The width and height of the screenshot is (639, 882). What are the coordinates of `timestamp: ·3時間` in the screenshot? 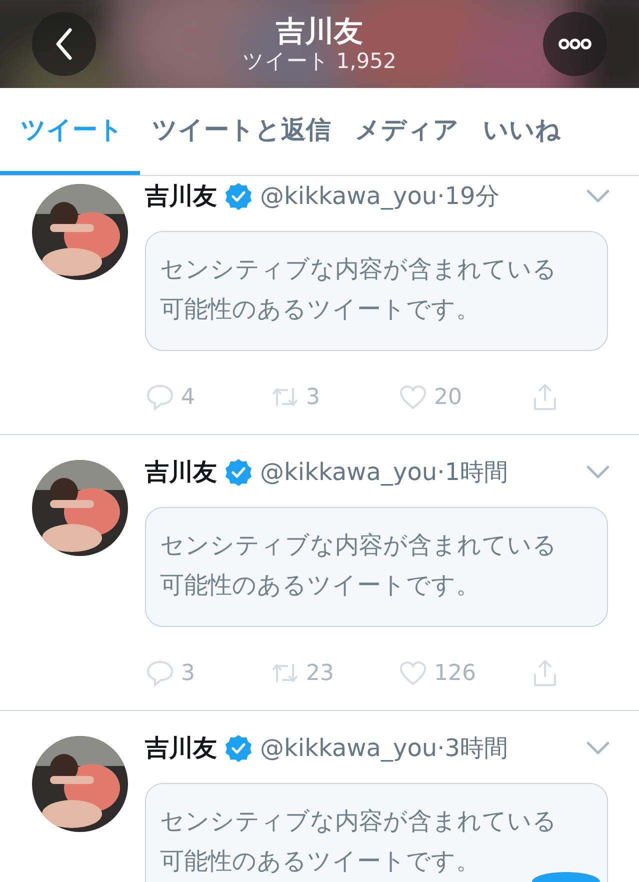 It's located at (472, 748).